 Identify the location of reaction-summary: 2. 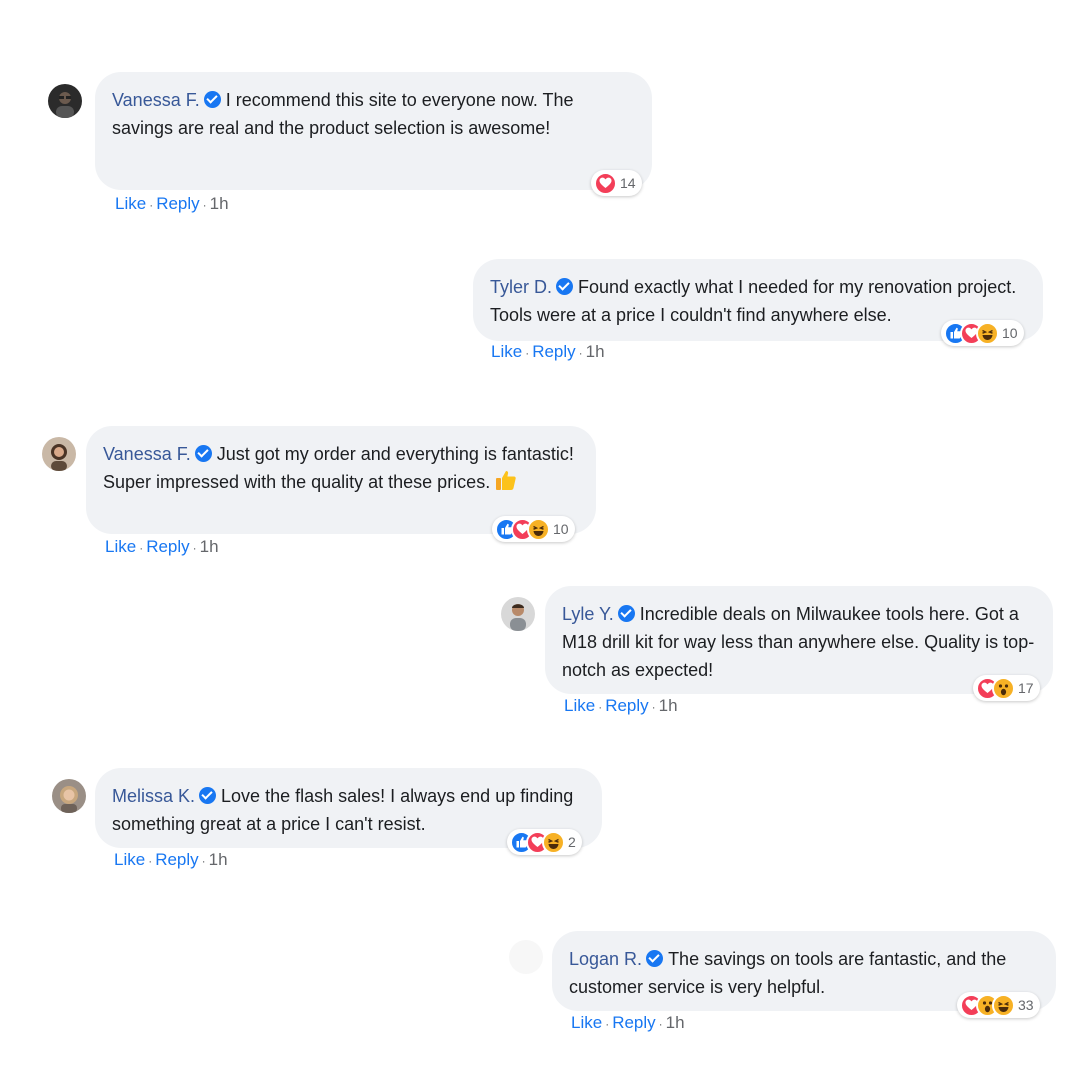
(544, 842).